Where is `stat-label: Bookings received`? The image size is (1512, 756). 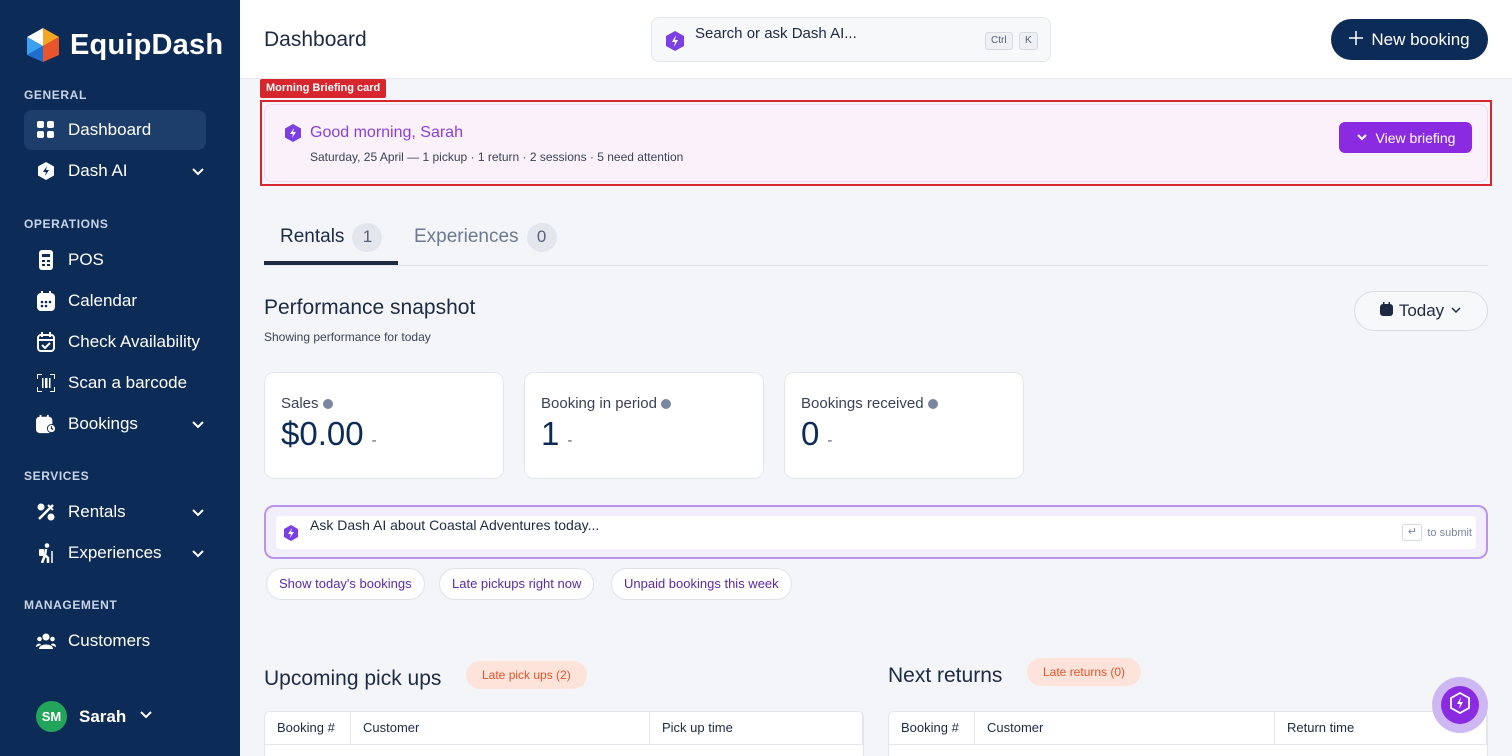 stat-label: Bookings received is located at coordinates (869, 403).